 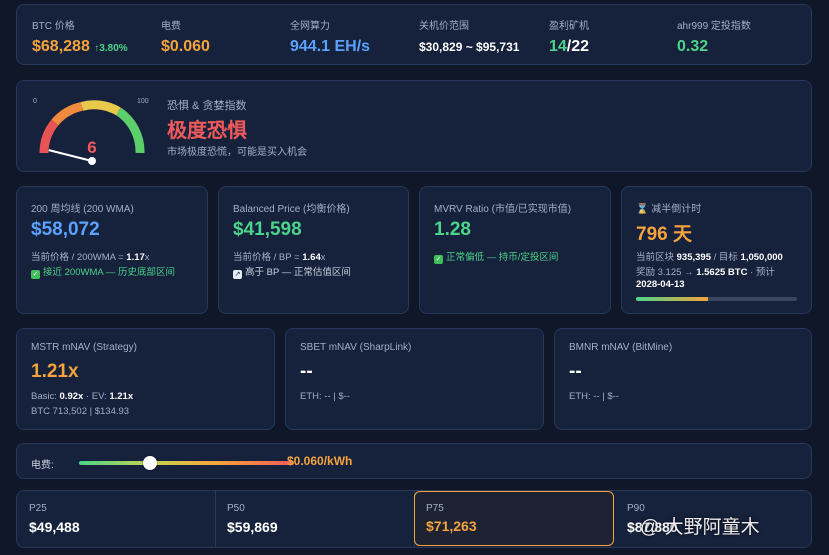 I want to click on wma200-note: ✓ 接近 200WMA — 历史底部区间, so click(x=103, y=271).